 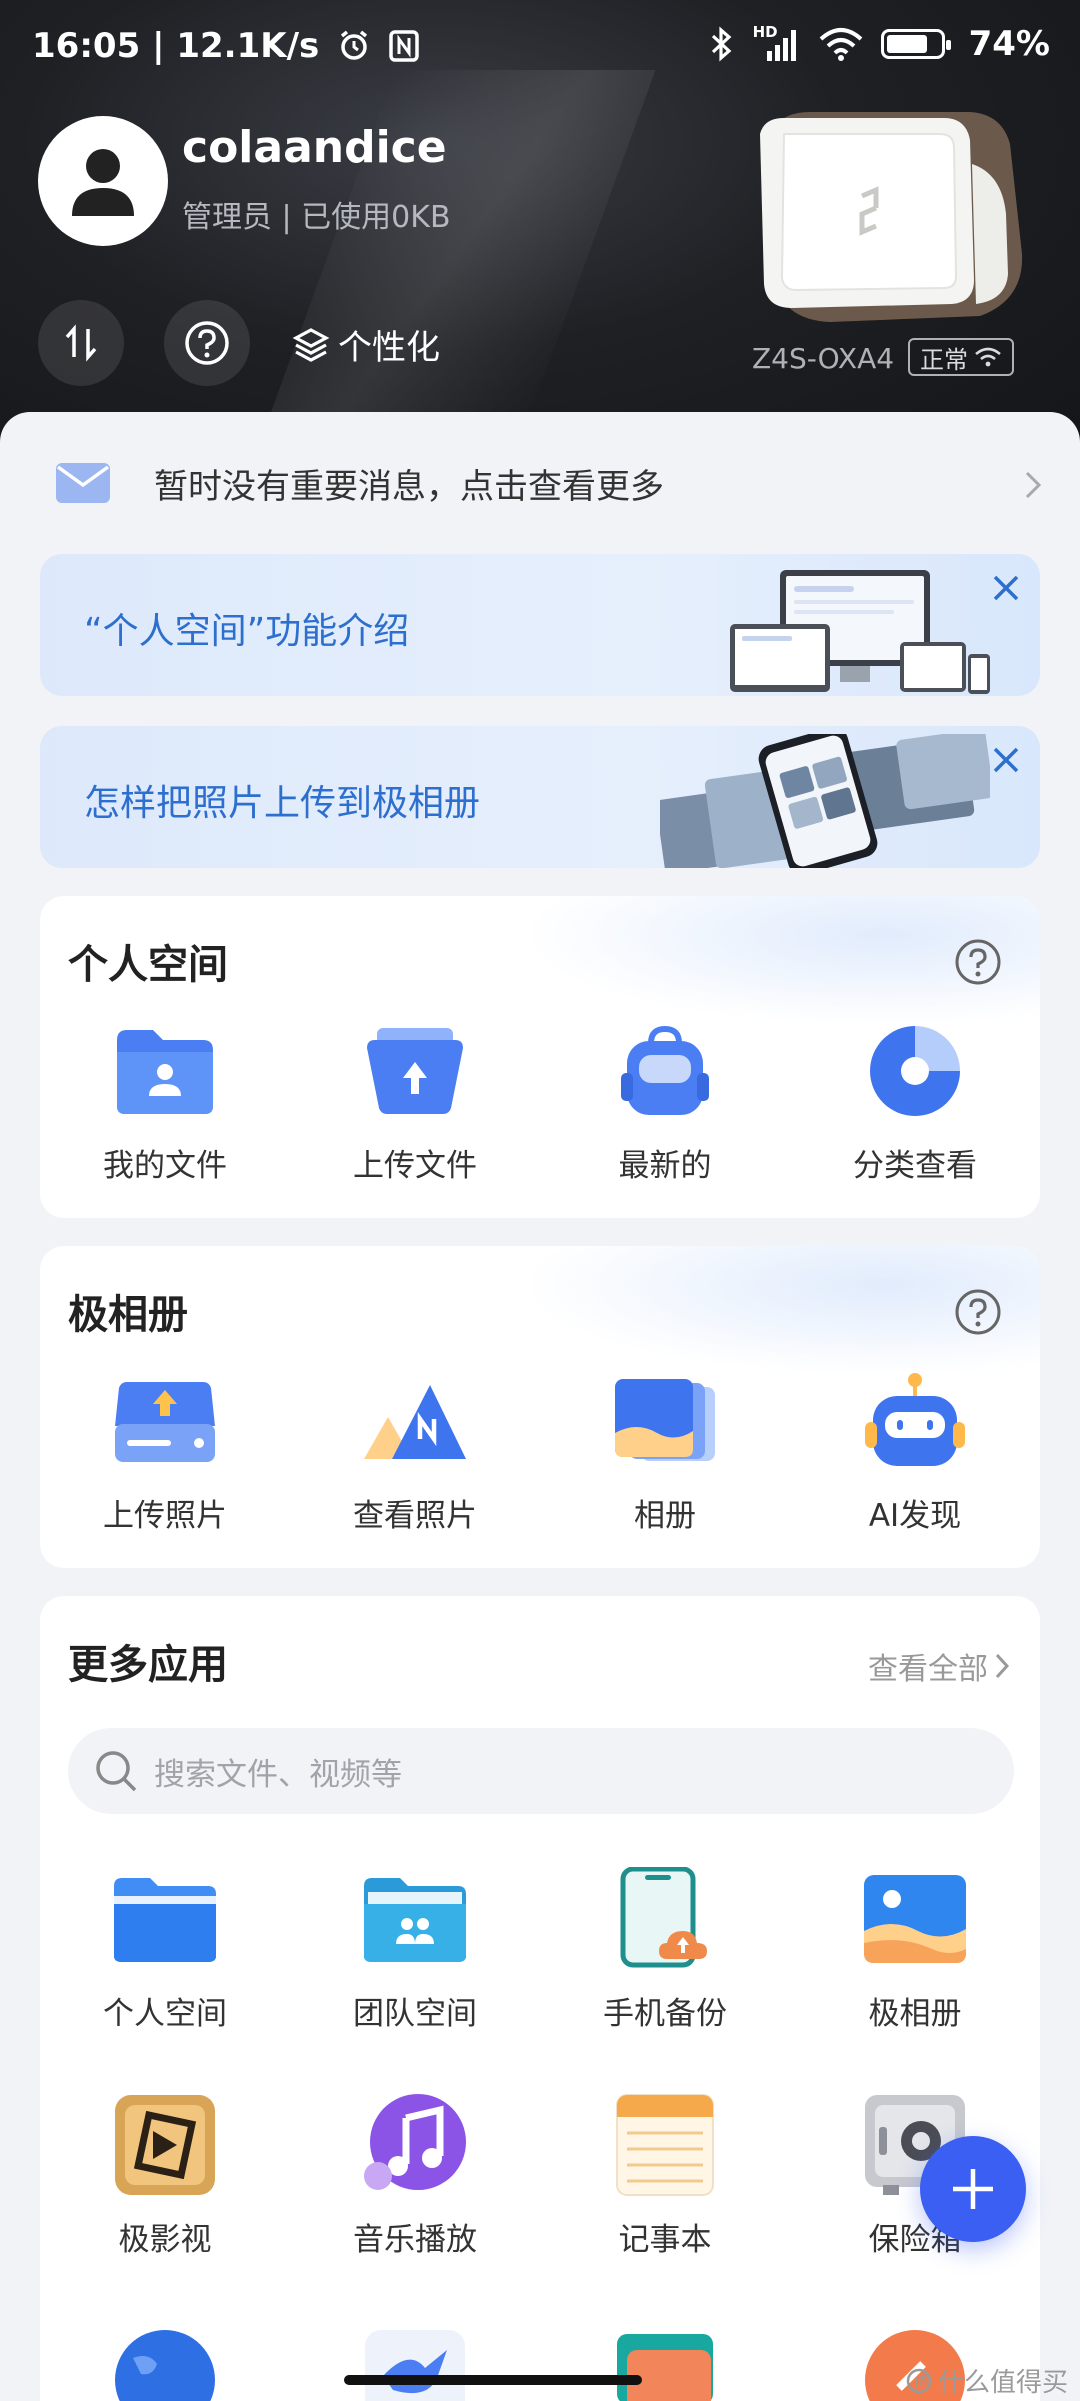 I want to click on personal-space-grid: 我的文件 上传文件 最新的 分类查看, so click(x=540, y=1100).